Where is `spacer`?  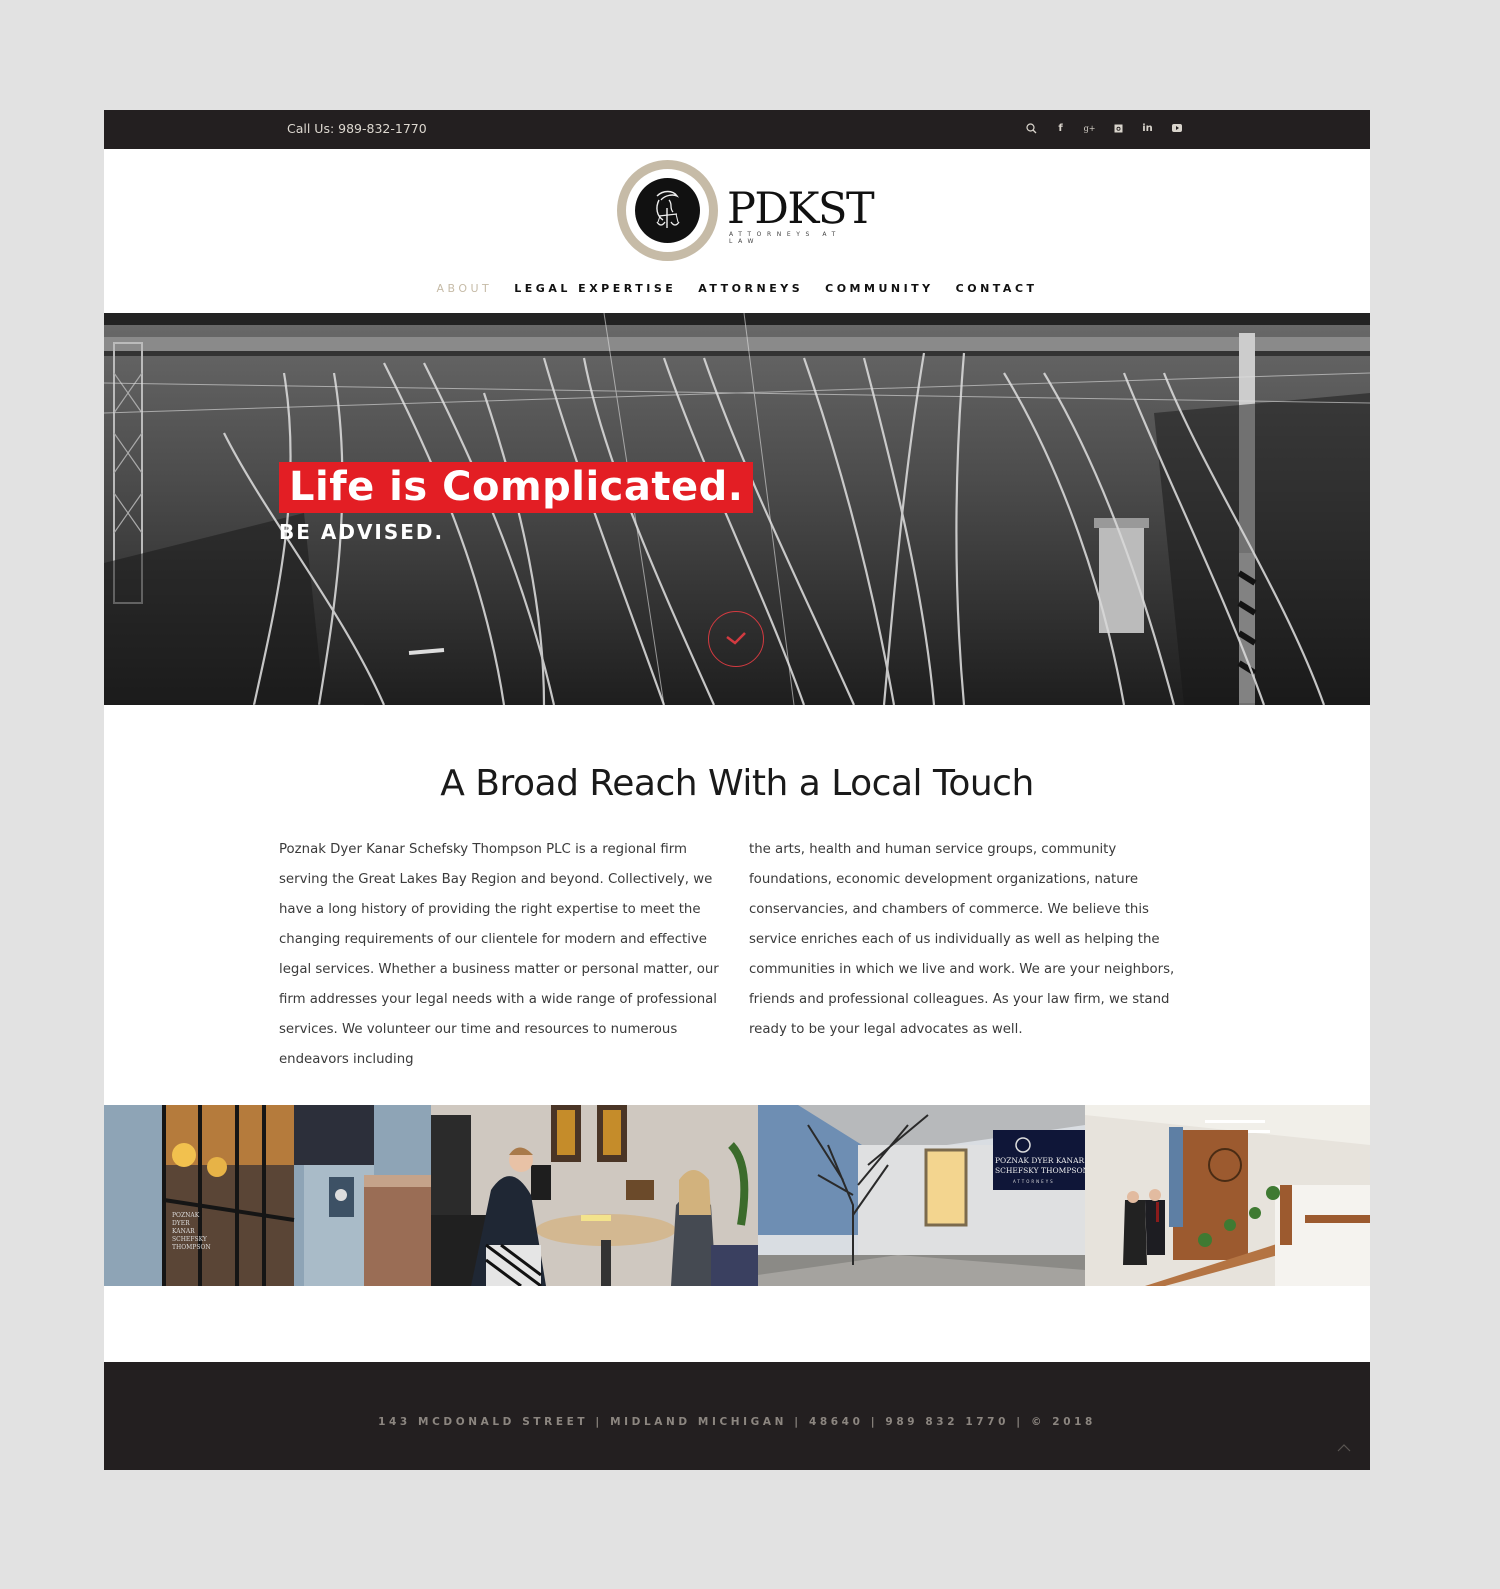
spacer is located at coordinates (737, 1324).